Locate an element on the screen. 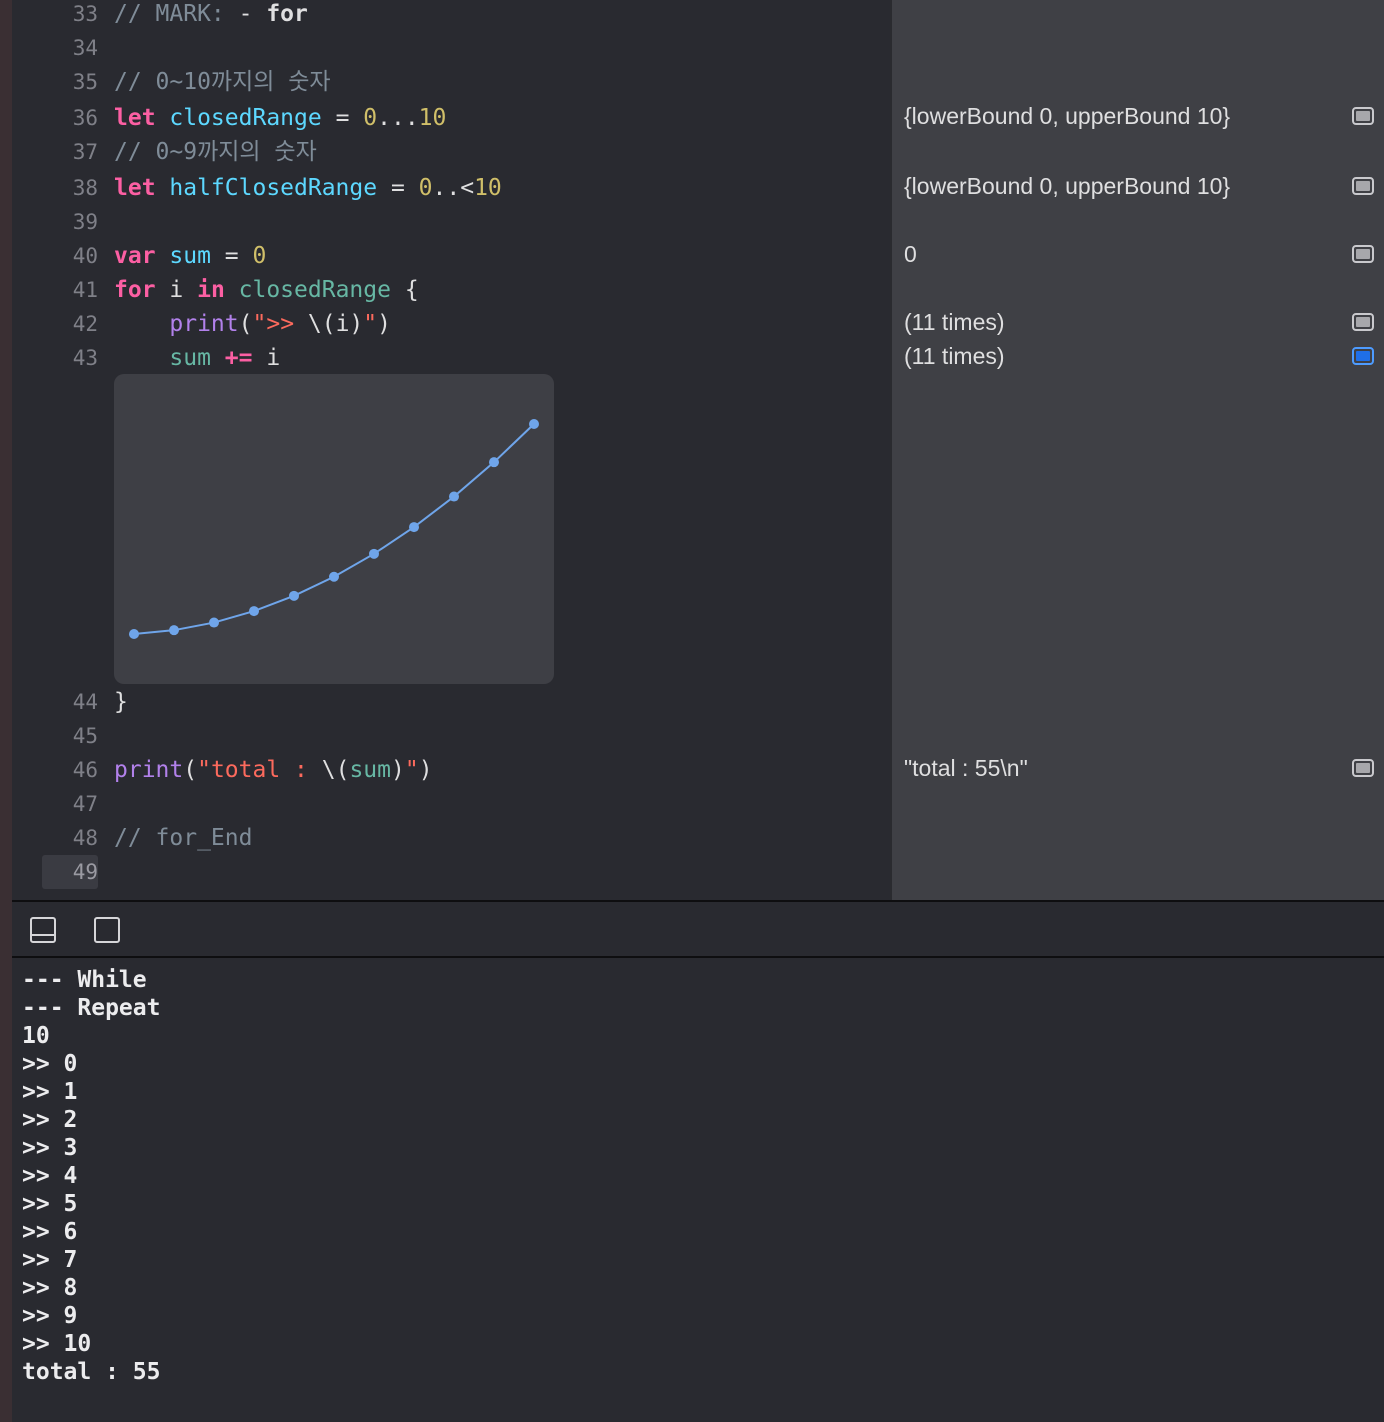  code-token: ">> is located at coordinates (280, 324).